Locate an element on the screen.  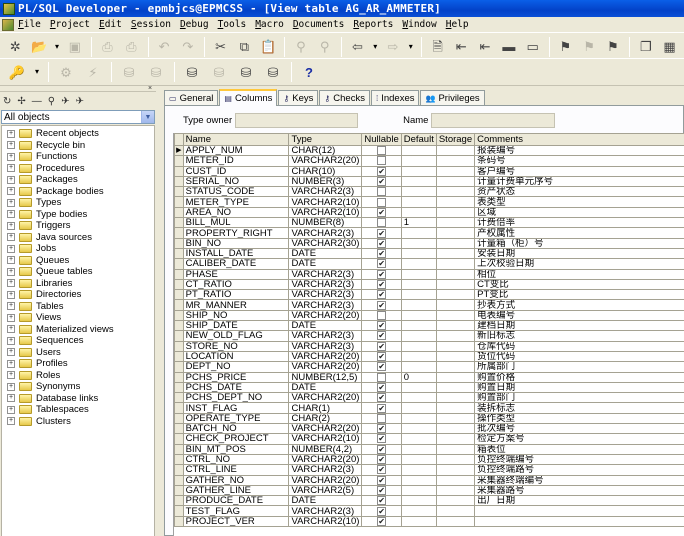
column-name-cell: PRODUCE_DATE is located at coordinates (236, 501).